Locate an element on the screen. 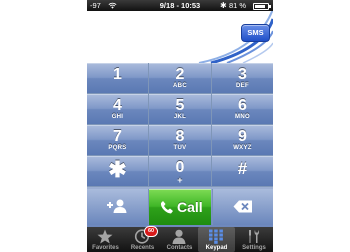 This screenshot has height=252, width=350. call-button: Call is located at coordinates (180, 207).